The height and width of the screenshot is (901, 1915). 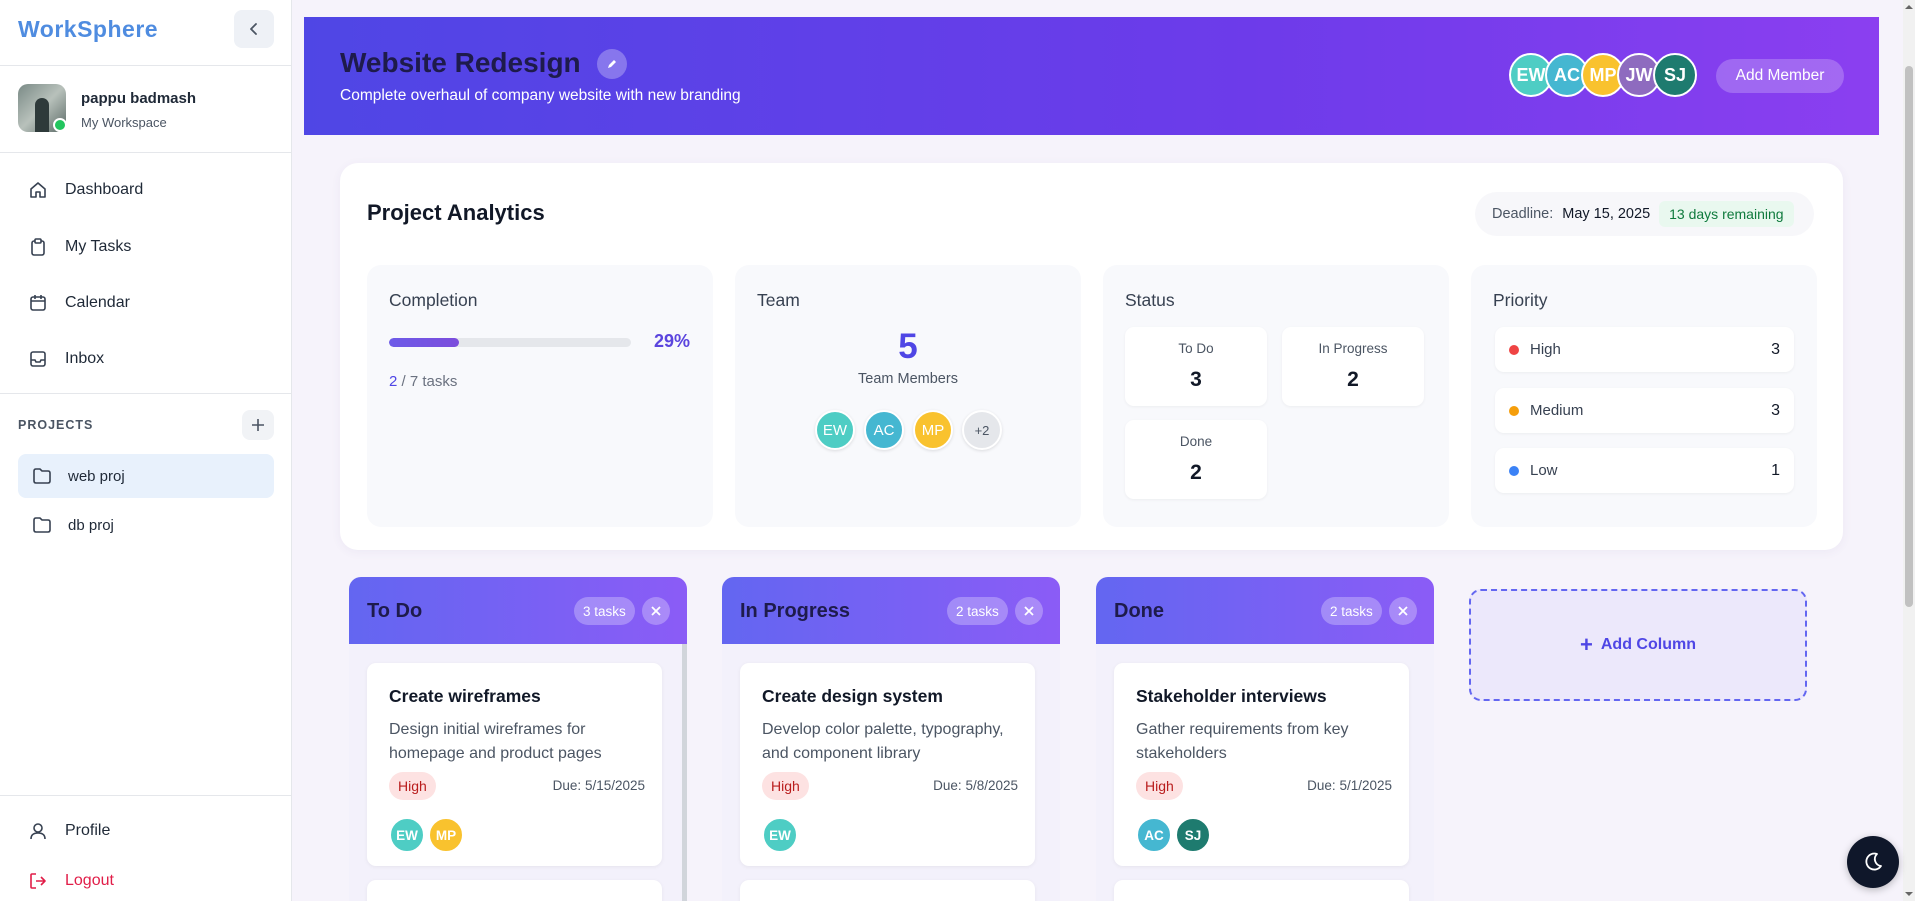 What do you see at coordinates (1780, 76) in the screenshot?
I see `add-member-button: Add Member` at bounding box center [1780, 76].